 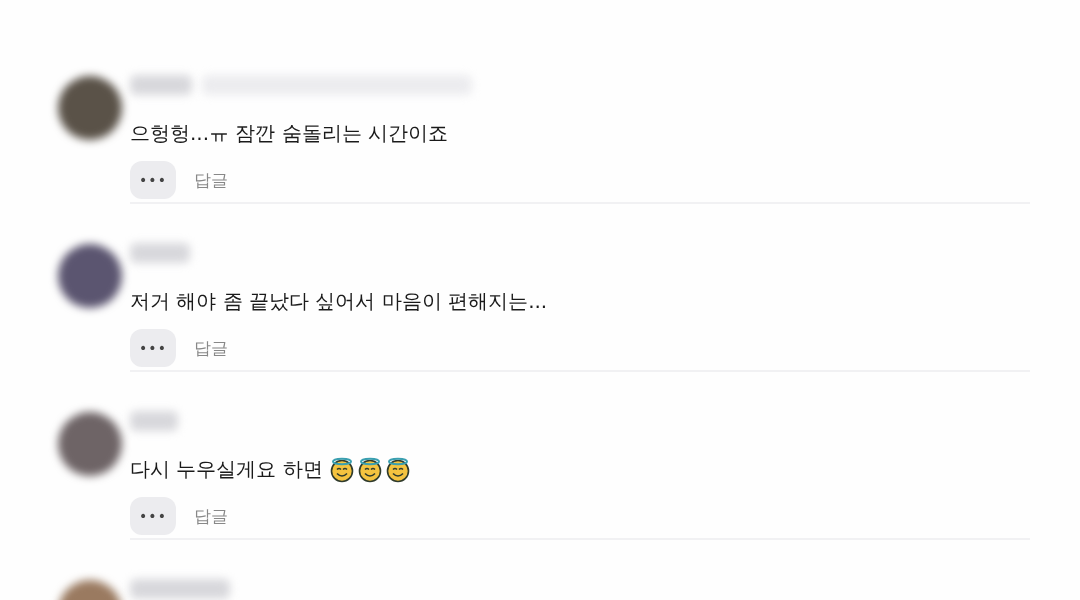 What do you see at coordinates (289, 133) in the screenshot?
I see `comment-text: 으헝헝...ㅠ 잠깐 숨돌리는 시간이죠` at bounding box center [289, 133].